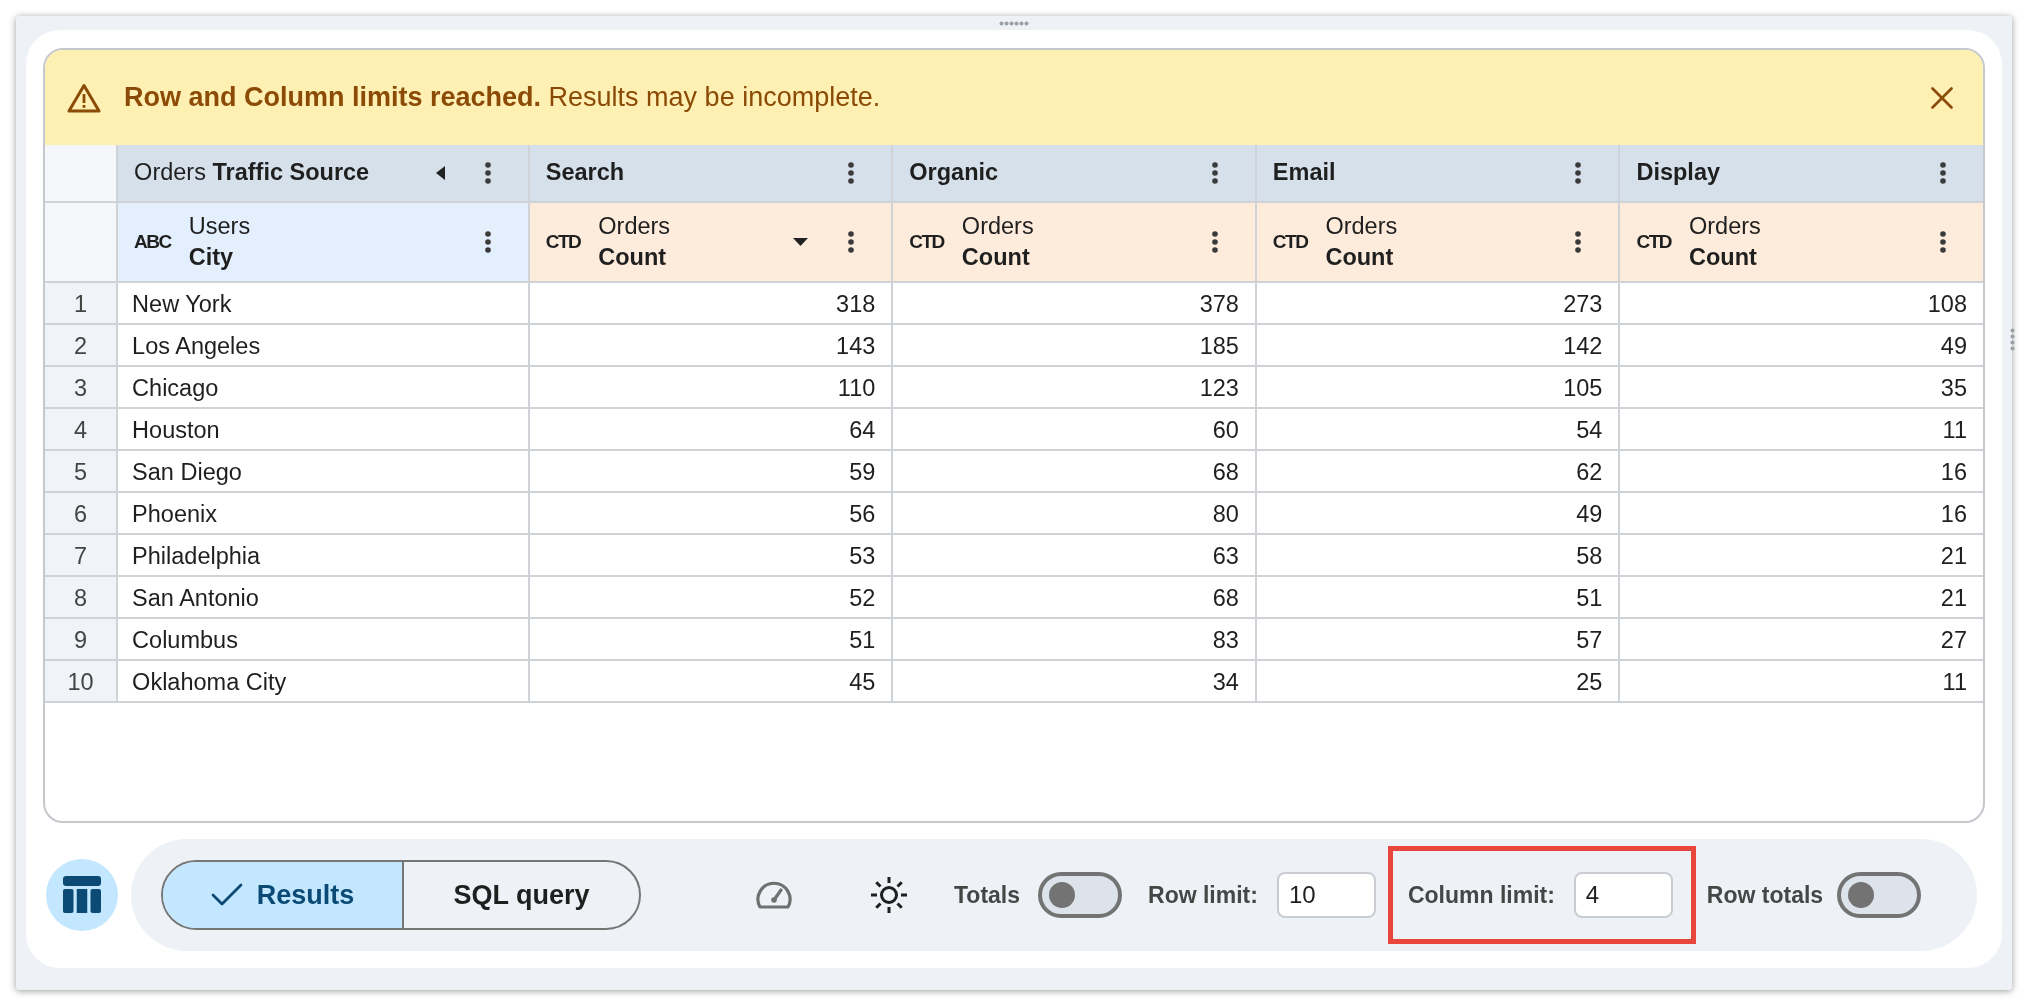 This screenshot has width=2028, height=1006. What do you see at coordinates (1074, 639) in the screenshot?
I see `table-cell: 83` at bounding box center [1074, 639].